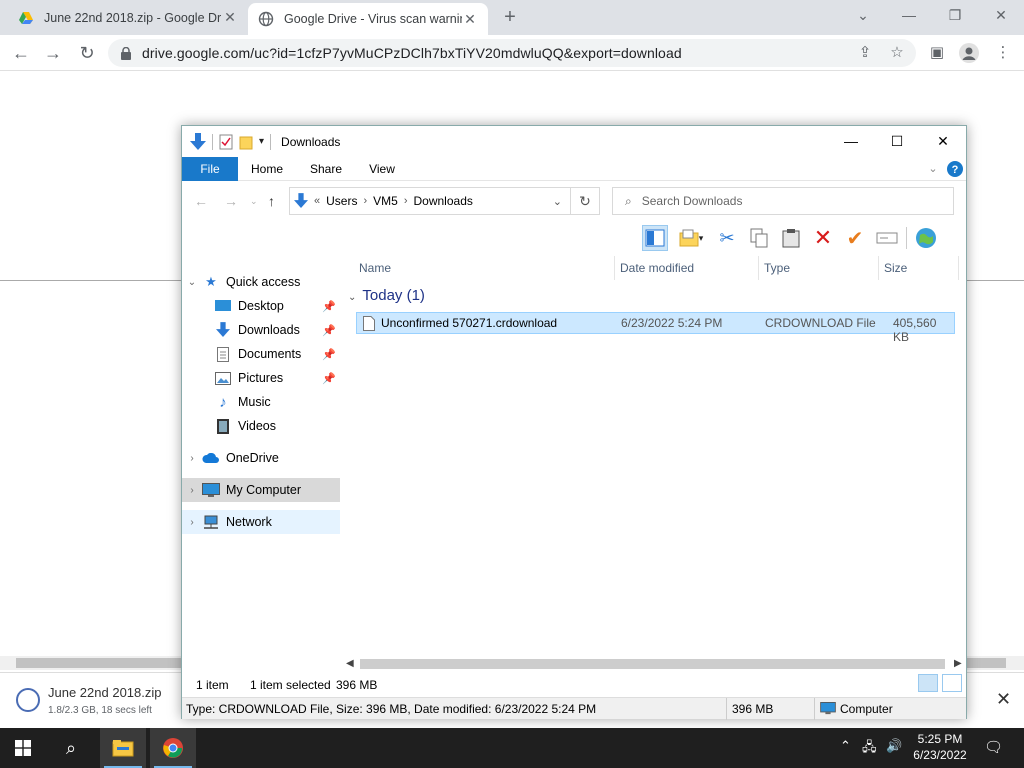 The image size is (1024, 768). I want to click on nav-my-computer: › My Computer, so click(261, 490).